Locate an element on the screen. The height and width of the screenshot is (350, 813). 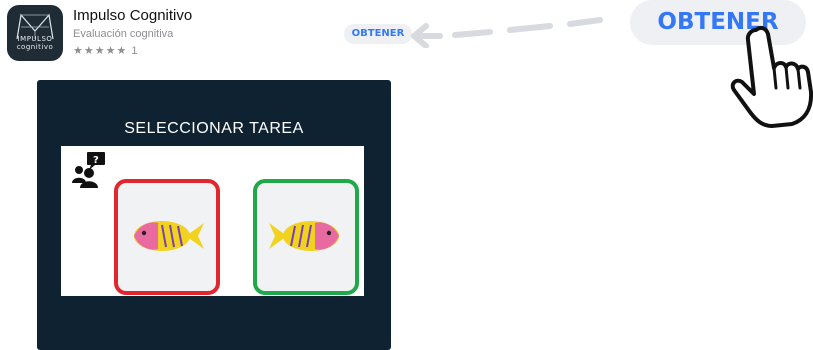
app-icon: IMPULSO cognitivo is located at coordinates (35, 33).